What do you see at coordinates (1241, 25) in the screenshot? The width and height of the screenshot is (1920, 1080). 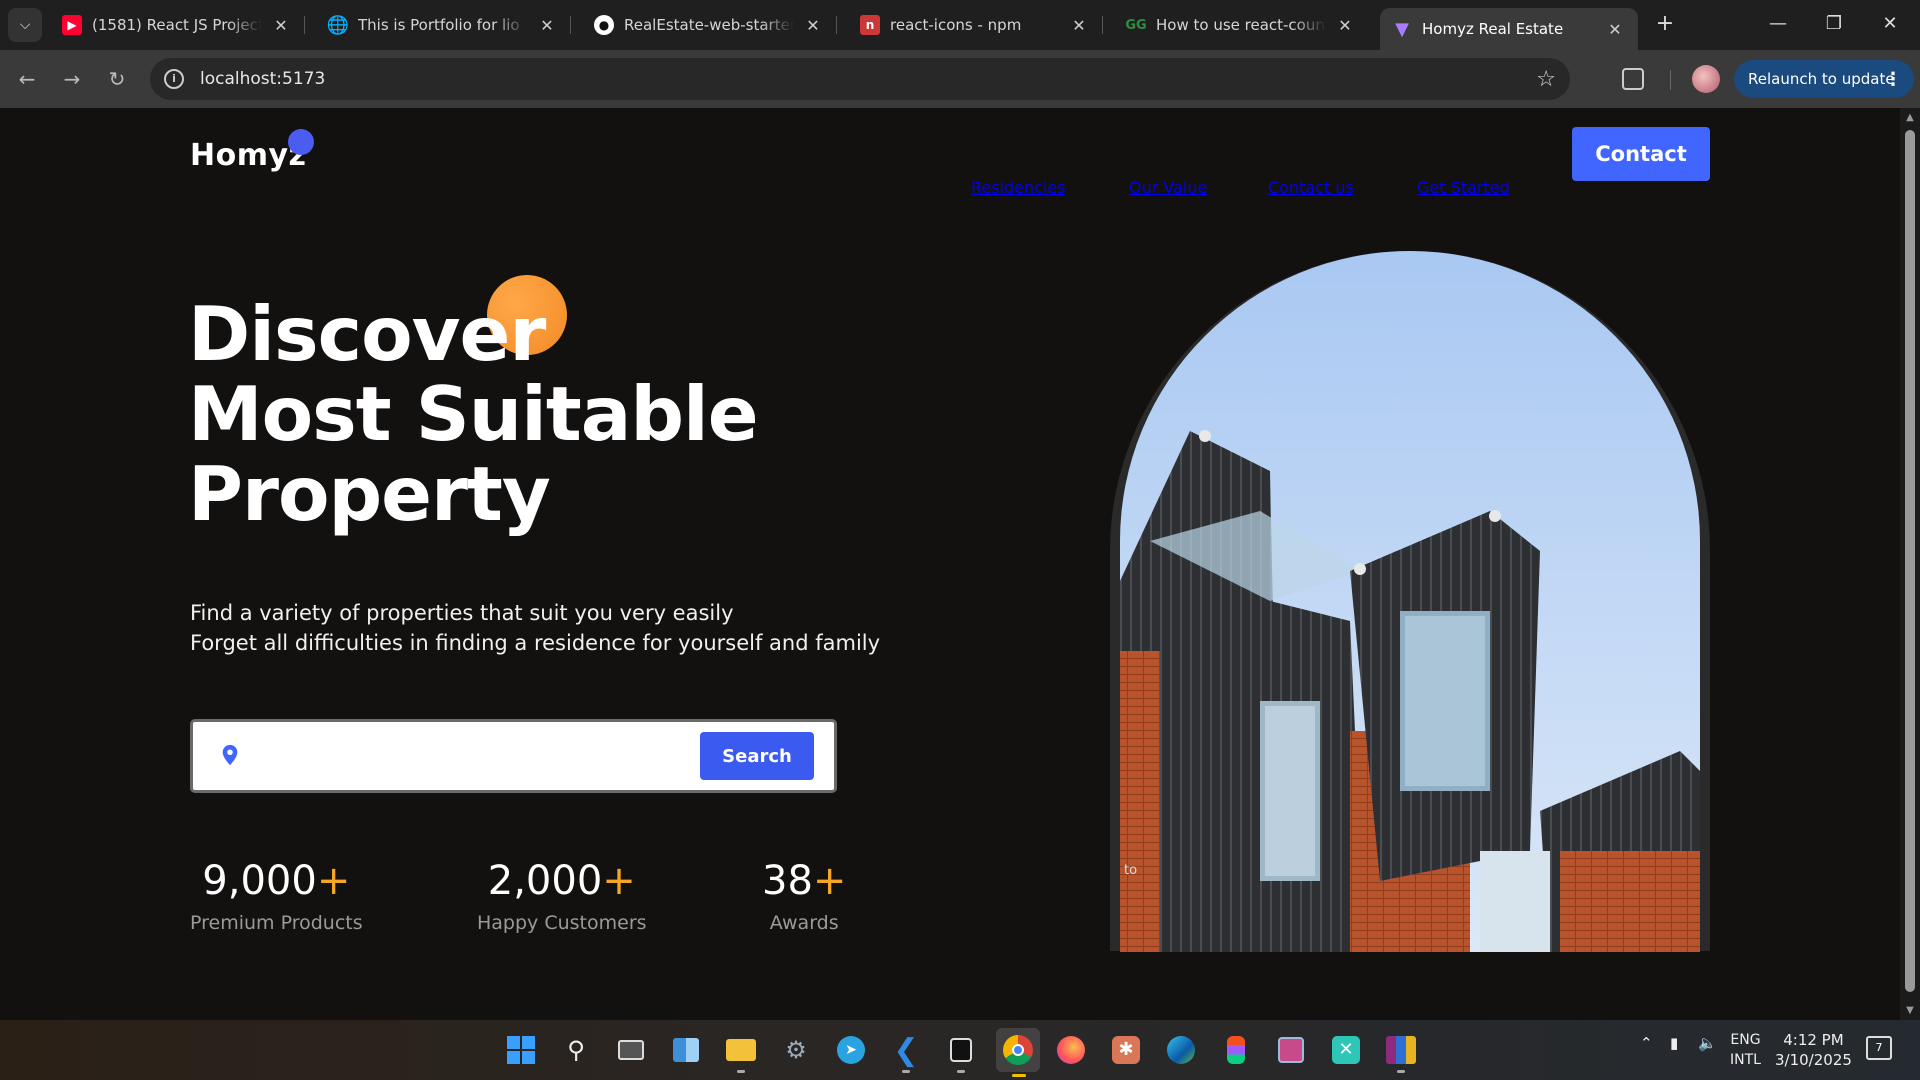 I see `browser-tab: GG How to use react-countup ✕` at bounding box center [1241, 25].